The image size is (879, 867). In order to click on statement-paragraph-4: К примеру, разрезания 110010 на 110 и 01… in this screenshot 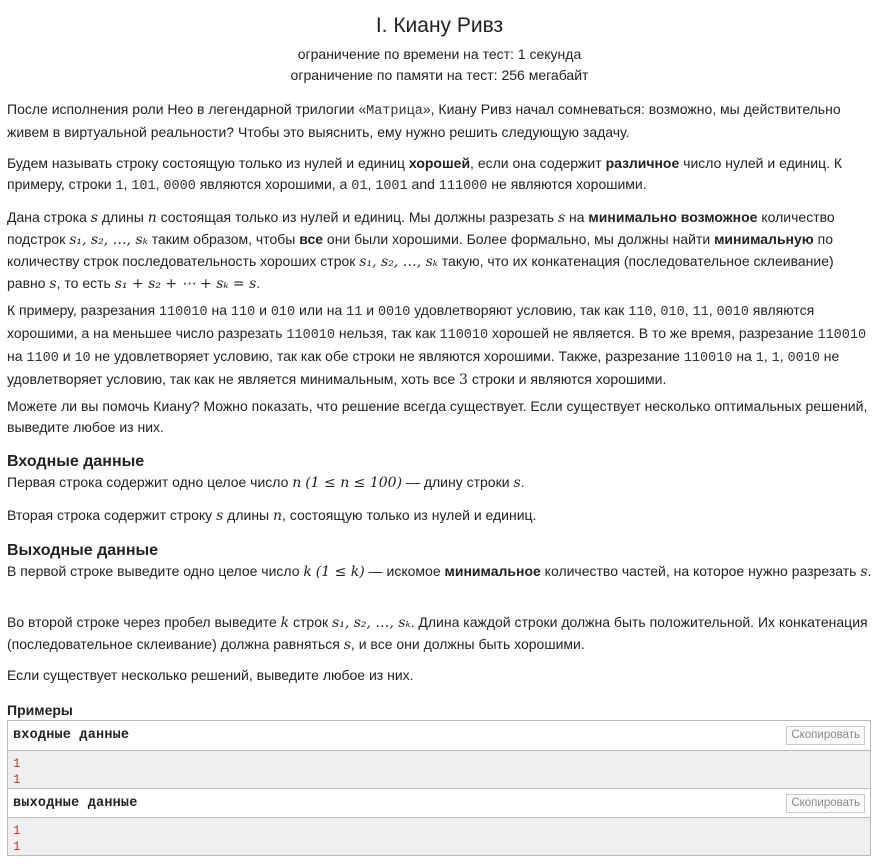, I will do `click(437, 345)`.